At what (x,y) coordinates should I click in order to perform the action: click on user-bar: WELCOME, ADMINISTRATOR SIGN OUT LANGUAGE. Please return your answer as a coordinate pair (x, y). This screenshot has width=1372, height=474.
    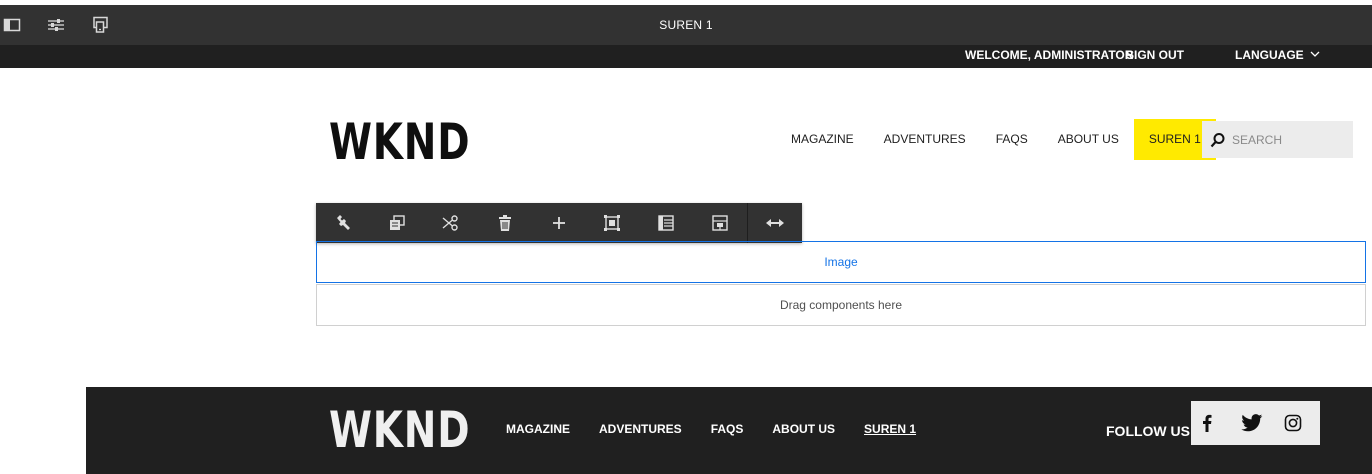
    Looking at the image, I should click on (686, 56).